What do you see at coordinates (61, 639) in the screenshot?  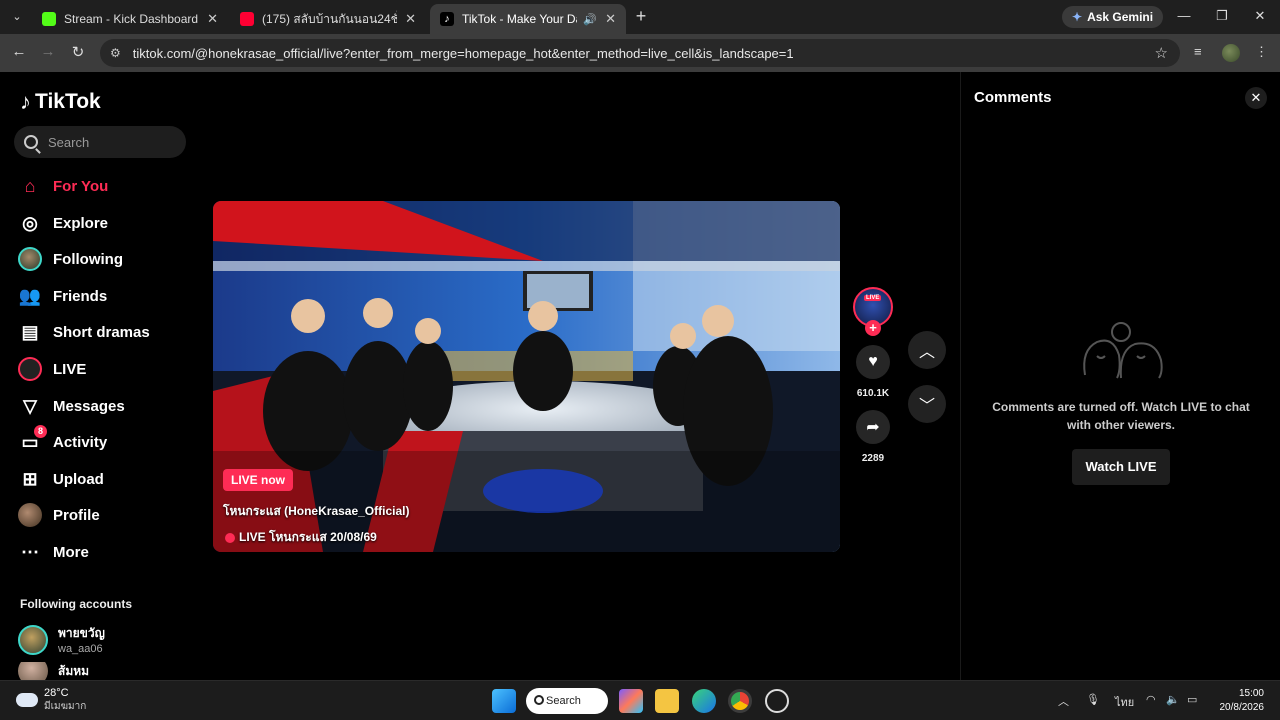 I see `following-account-item: พายขวัญ wa_aa06` at bounding box center [61, 639].